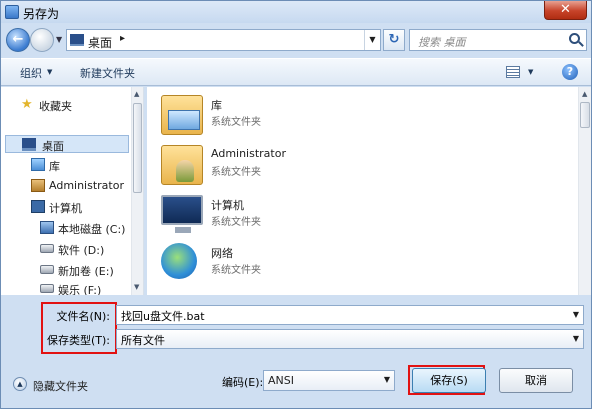  I want to click on address-row: ← ▼ 桌面 ▸ ▼ ↻ 搜索 桌面, so click(296, 40).